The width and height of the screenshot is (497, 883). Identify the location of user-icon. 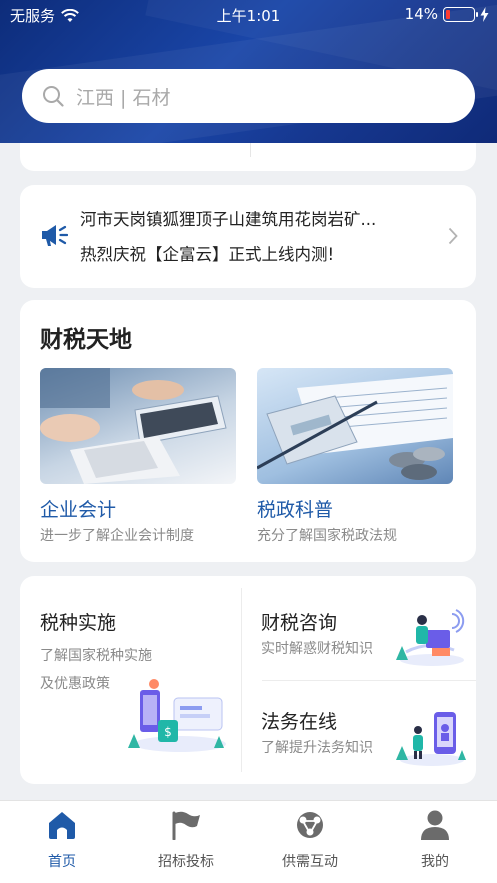
(435, 825).